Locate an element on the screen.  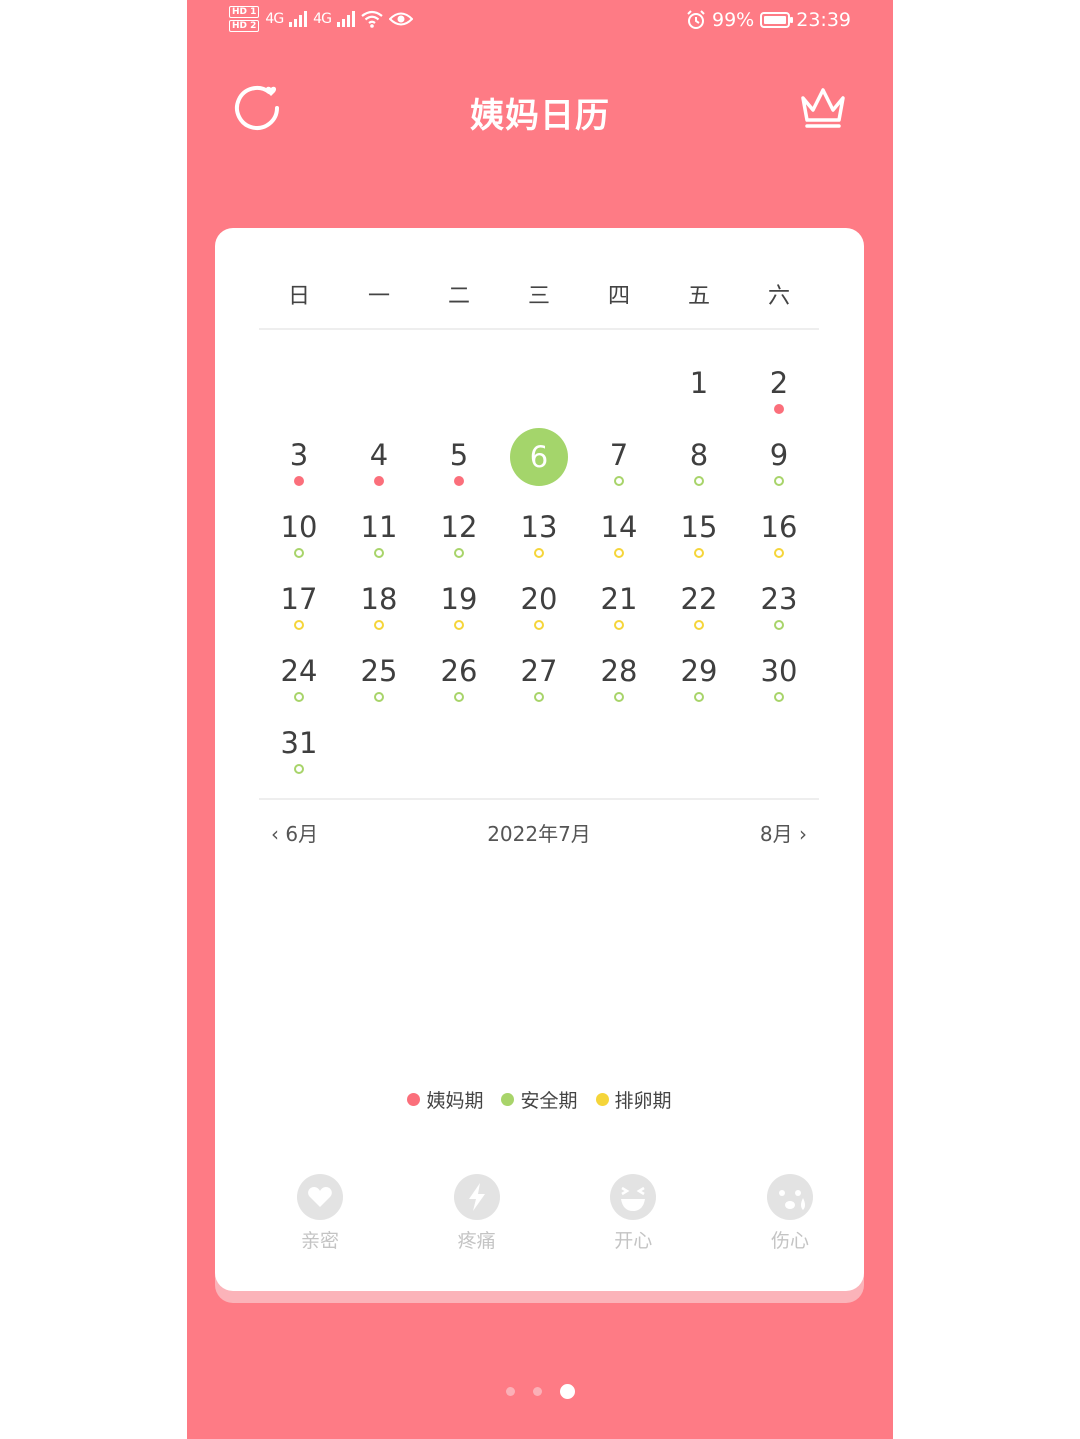
day-number: 20 is located at coordinates (539, 599).